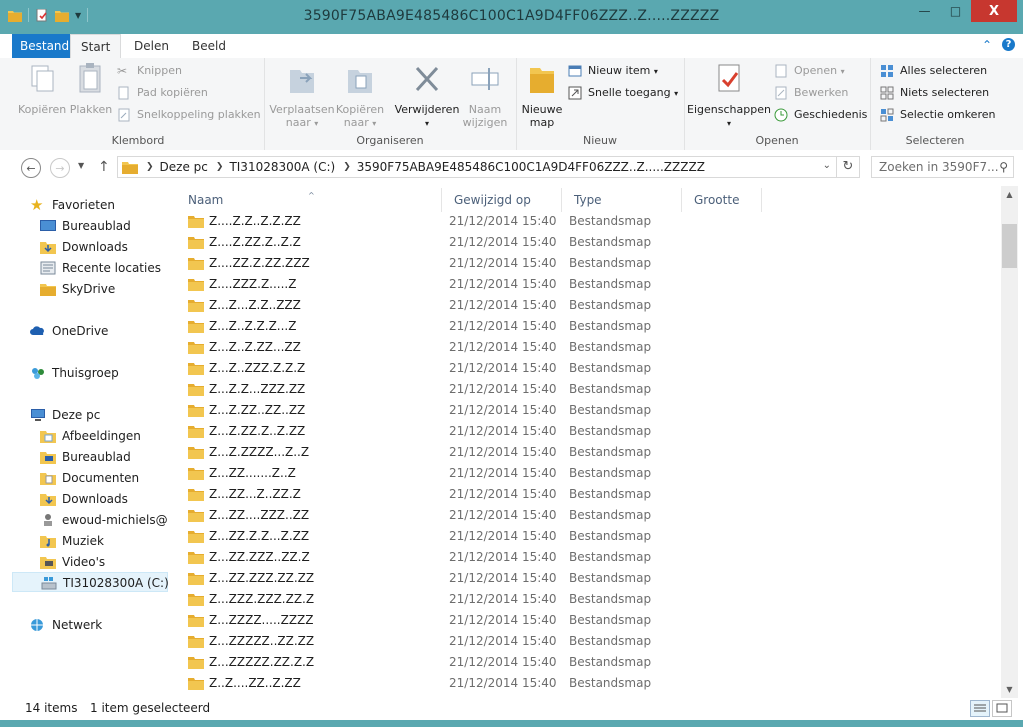 The image size is (1023, 727). Describe the element at coordinates (209, 46) in the screenshot. I see `tab-view: Beeld` at that location.